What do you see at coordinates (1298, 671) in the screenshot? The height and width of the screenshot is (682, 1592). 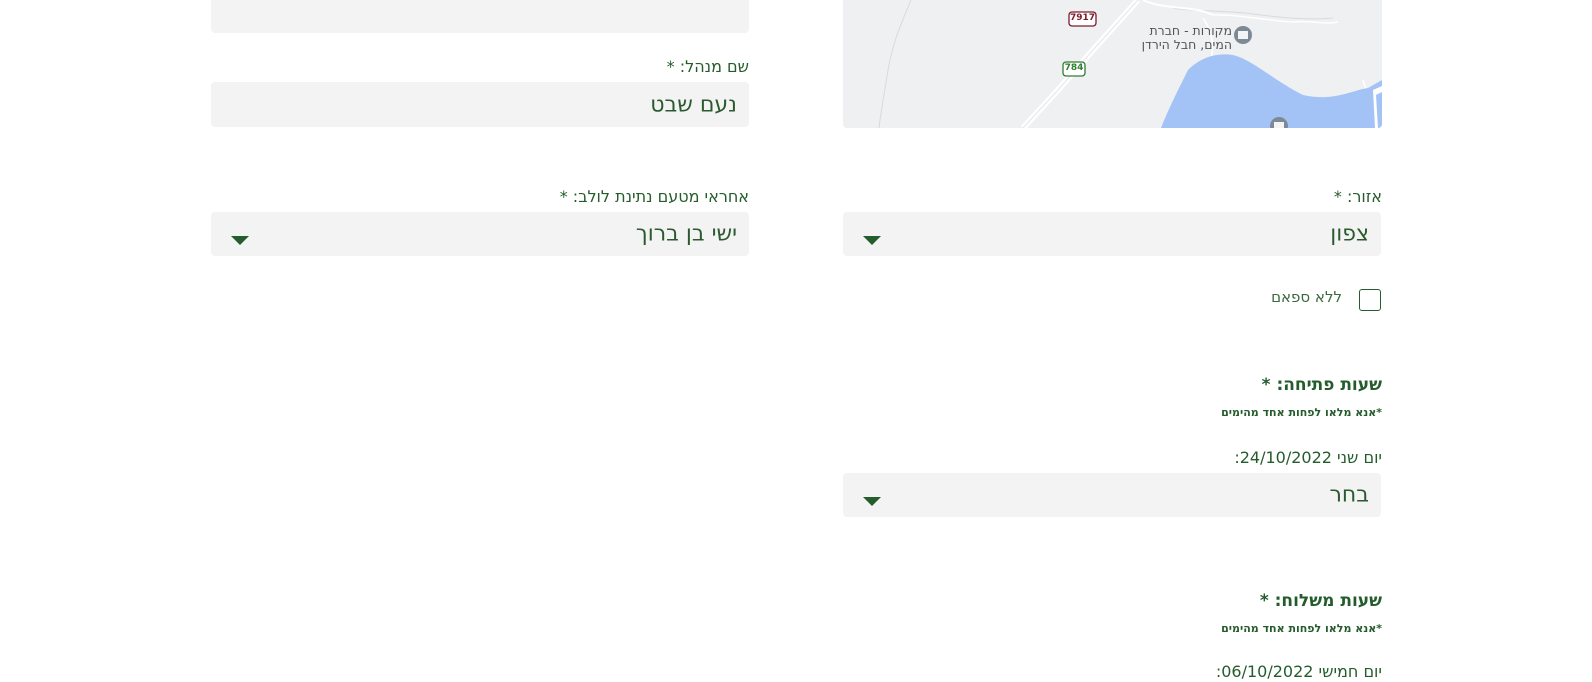 I see `delivery-day-label: יום חמישי 06/10/2022:` at bounding box center [1298, 671].